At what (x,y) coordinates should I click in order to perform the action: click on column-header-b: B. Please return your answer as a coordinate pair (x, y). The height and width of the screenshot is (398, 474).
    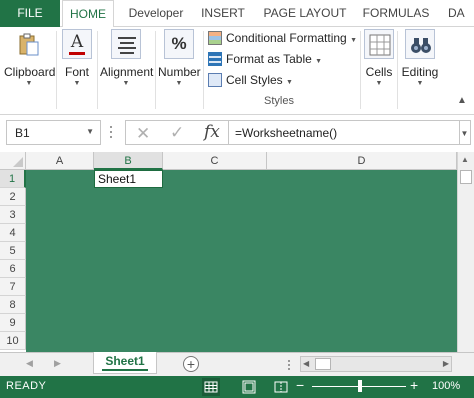
    Looking at the image, I should click on (128, 161).